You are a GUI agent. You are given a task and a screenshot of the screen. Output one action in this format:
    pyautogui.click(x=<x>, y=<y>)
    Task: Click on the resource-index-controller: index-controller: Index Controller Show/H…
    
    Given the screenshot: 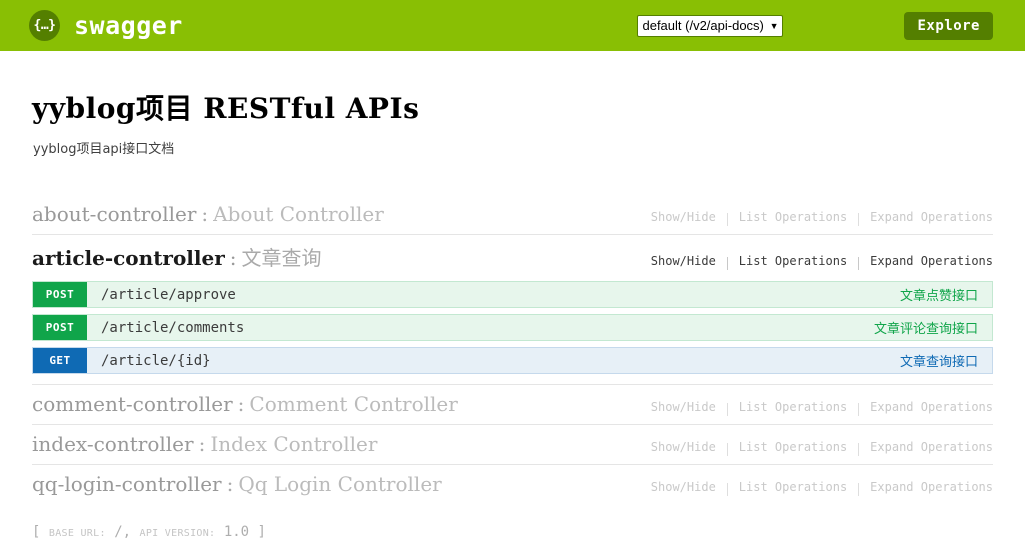 What is the action you would take?
    pyautogui.click(x=512, y=445)
    